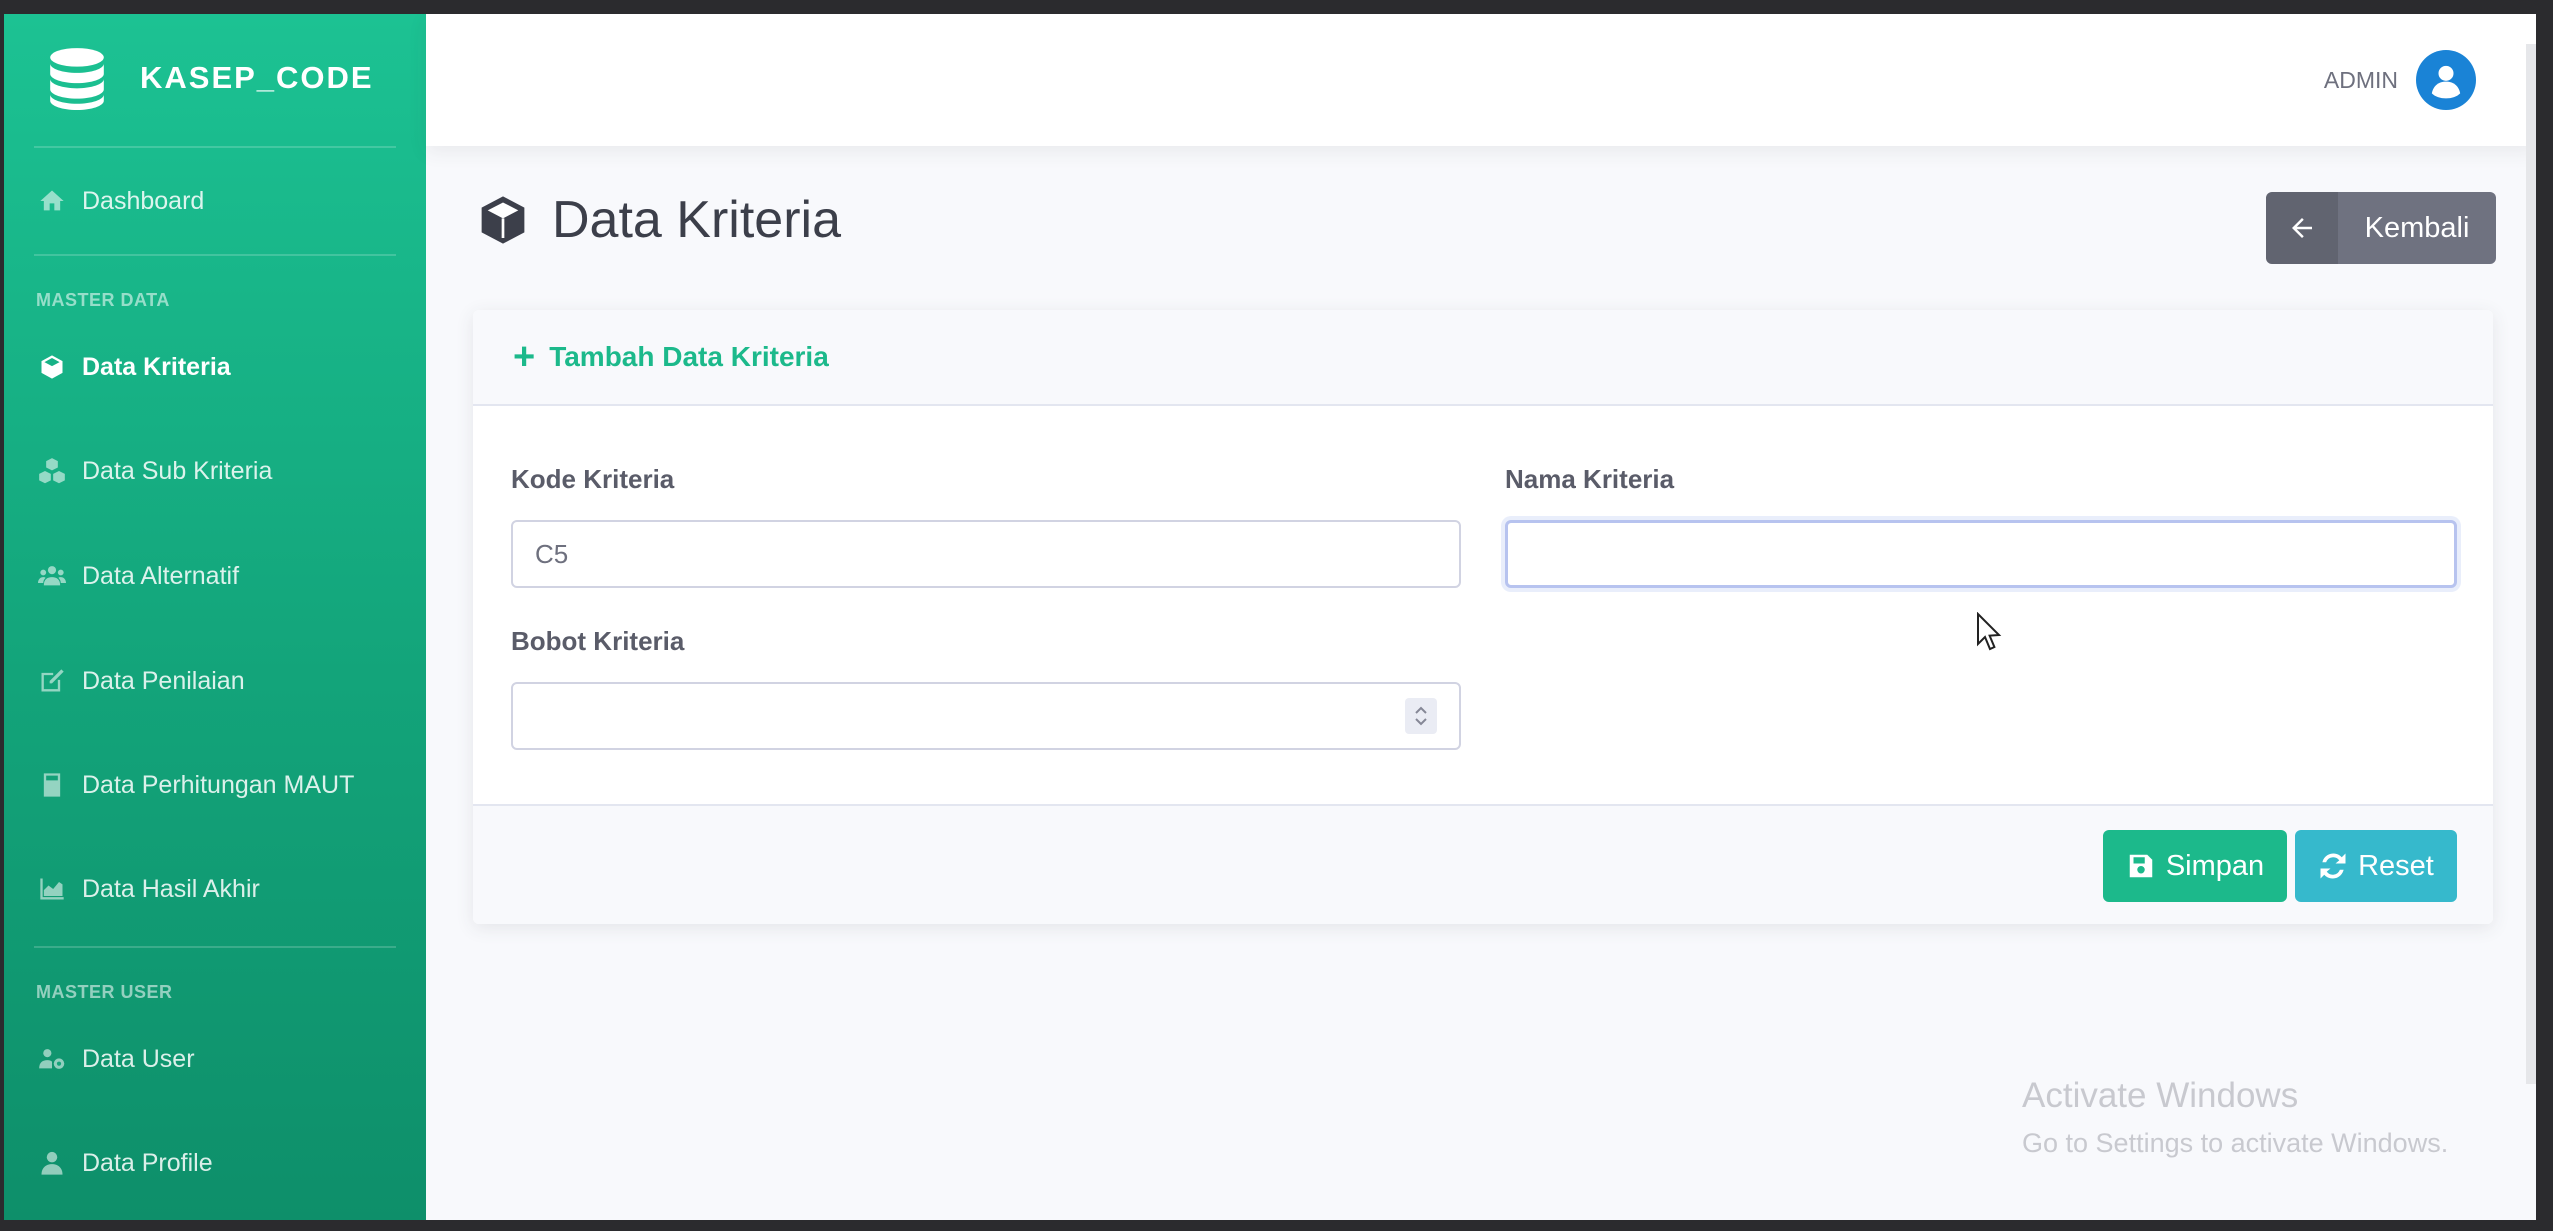 The width and height of the screenshot is (2553, 1231). What do you see at coordinates (1483, 864) in the screenshot?
I see `card-footer: Simpan Reset` at bounding box center [1483, 864].